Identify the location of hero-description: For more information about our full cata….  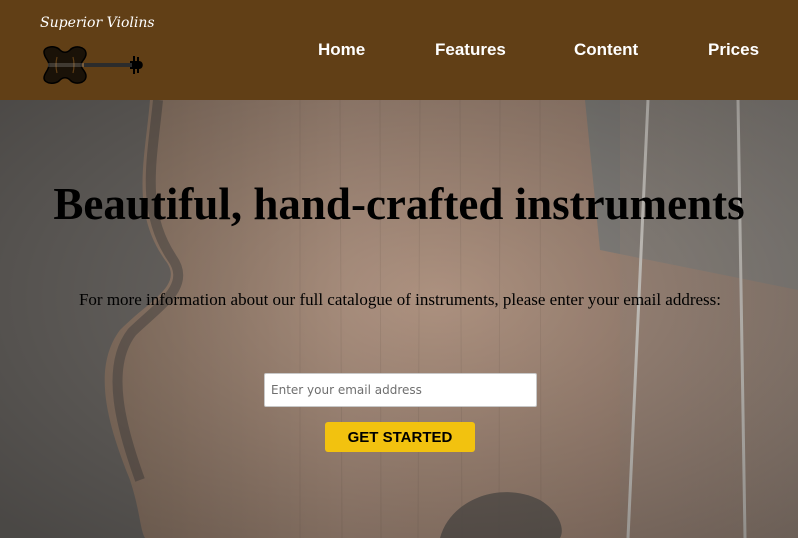
(400, 299).